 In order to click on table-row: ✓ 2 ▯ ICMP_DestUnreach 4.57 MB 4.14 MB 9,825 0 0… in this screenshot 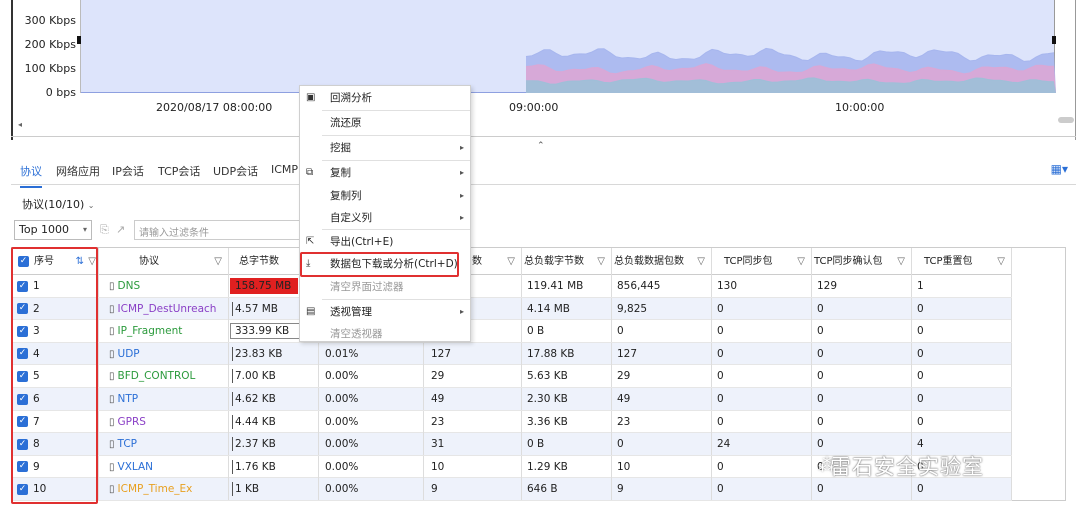, I will do `click(512, 309)`.